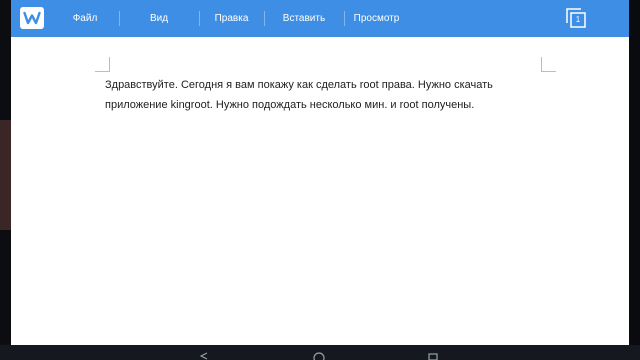  Describe the element at coordinates (204, 356) in the screenshot. I see `back-icon` at that location.